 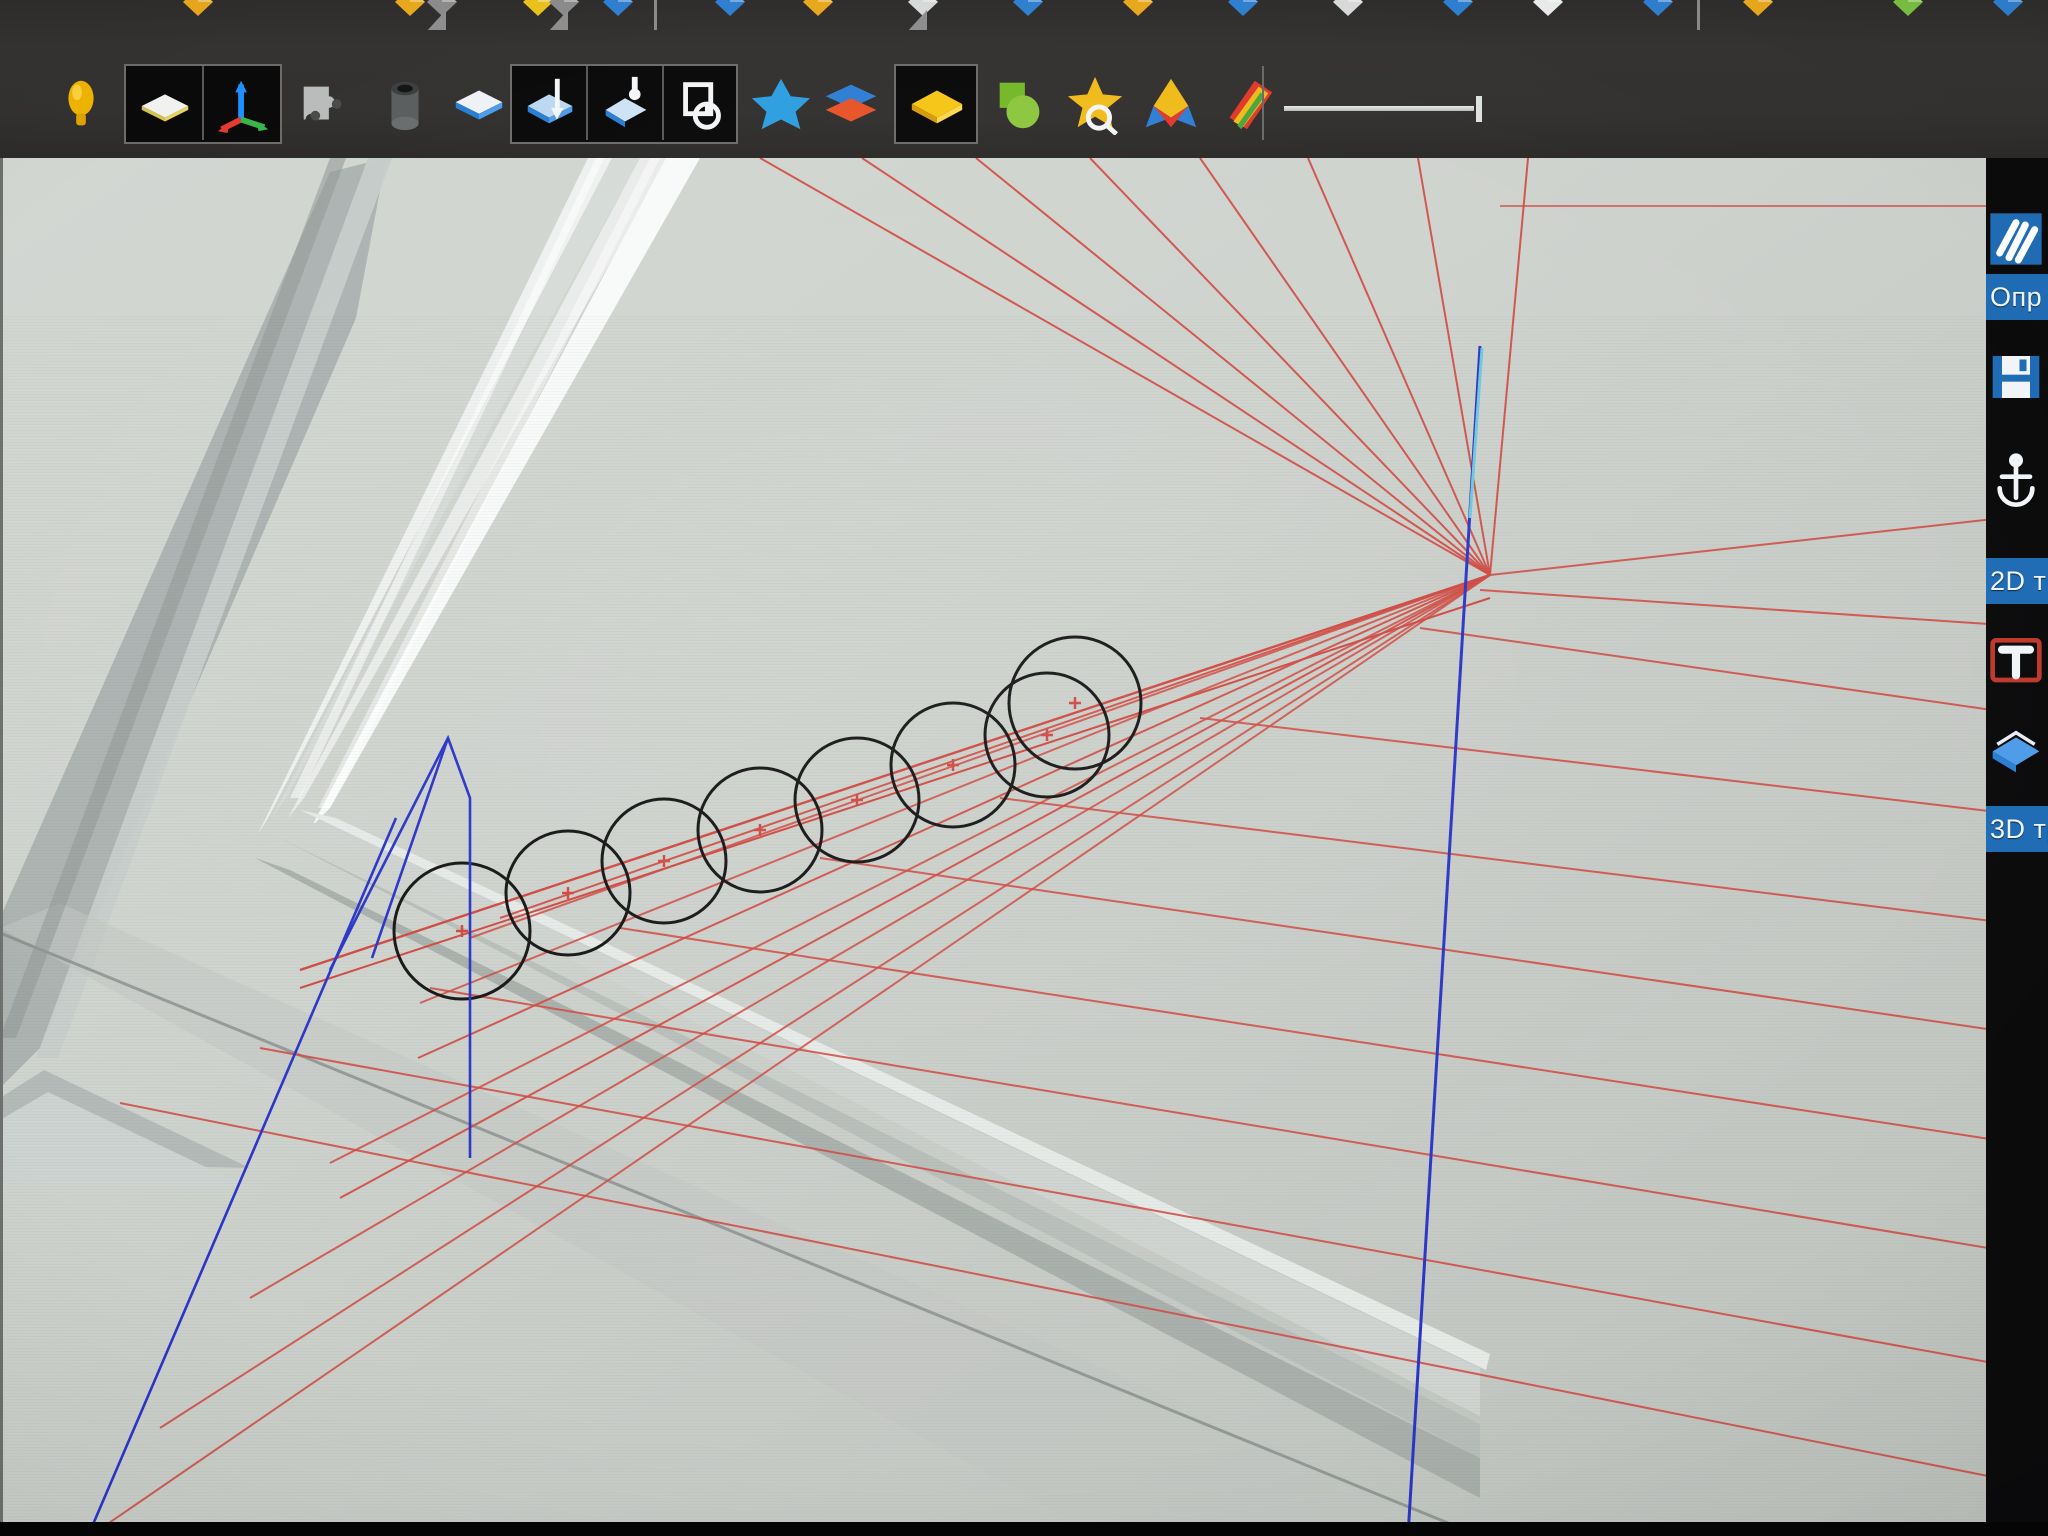 What do you see at coordinates (627, 104) in the screenshot?
I see `surface-revolve-tool` at bounding box center [627, 104].